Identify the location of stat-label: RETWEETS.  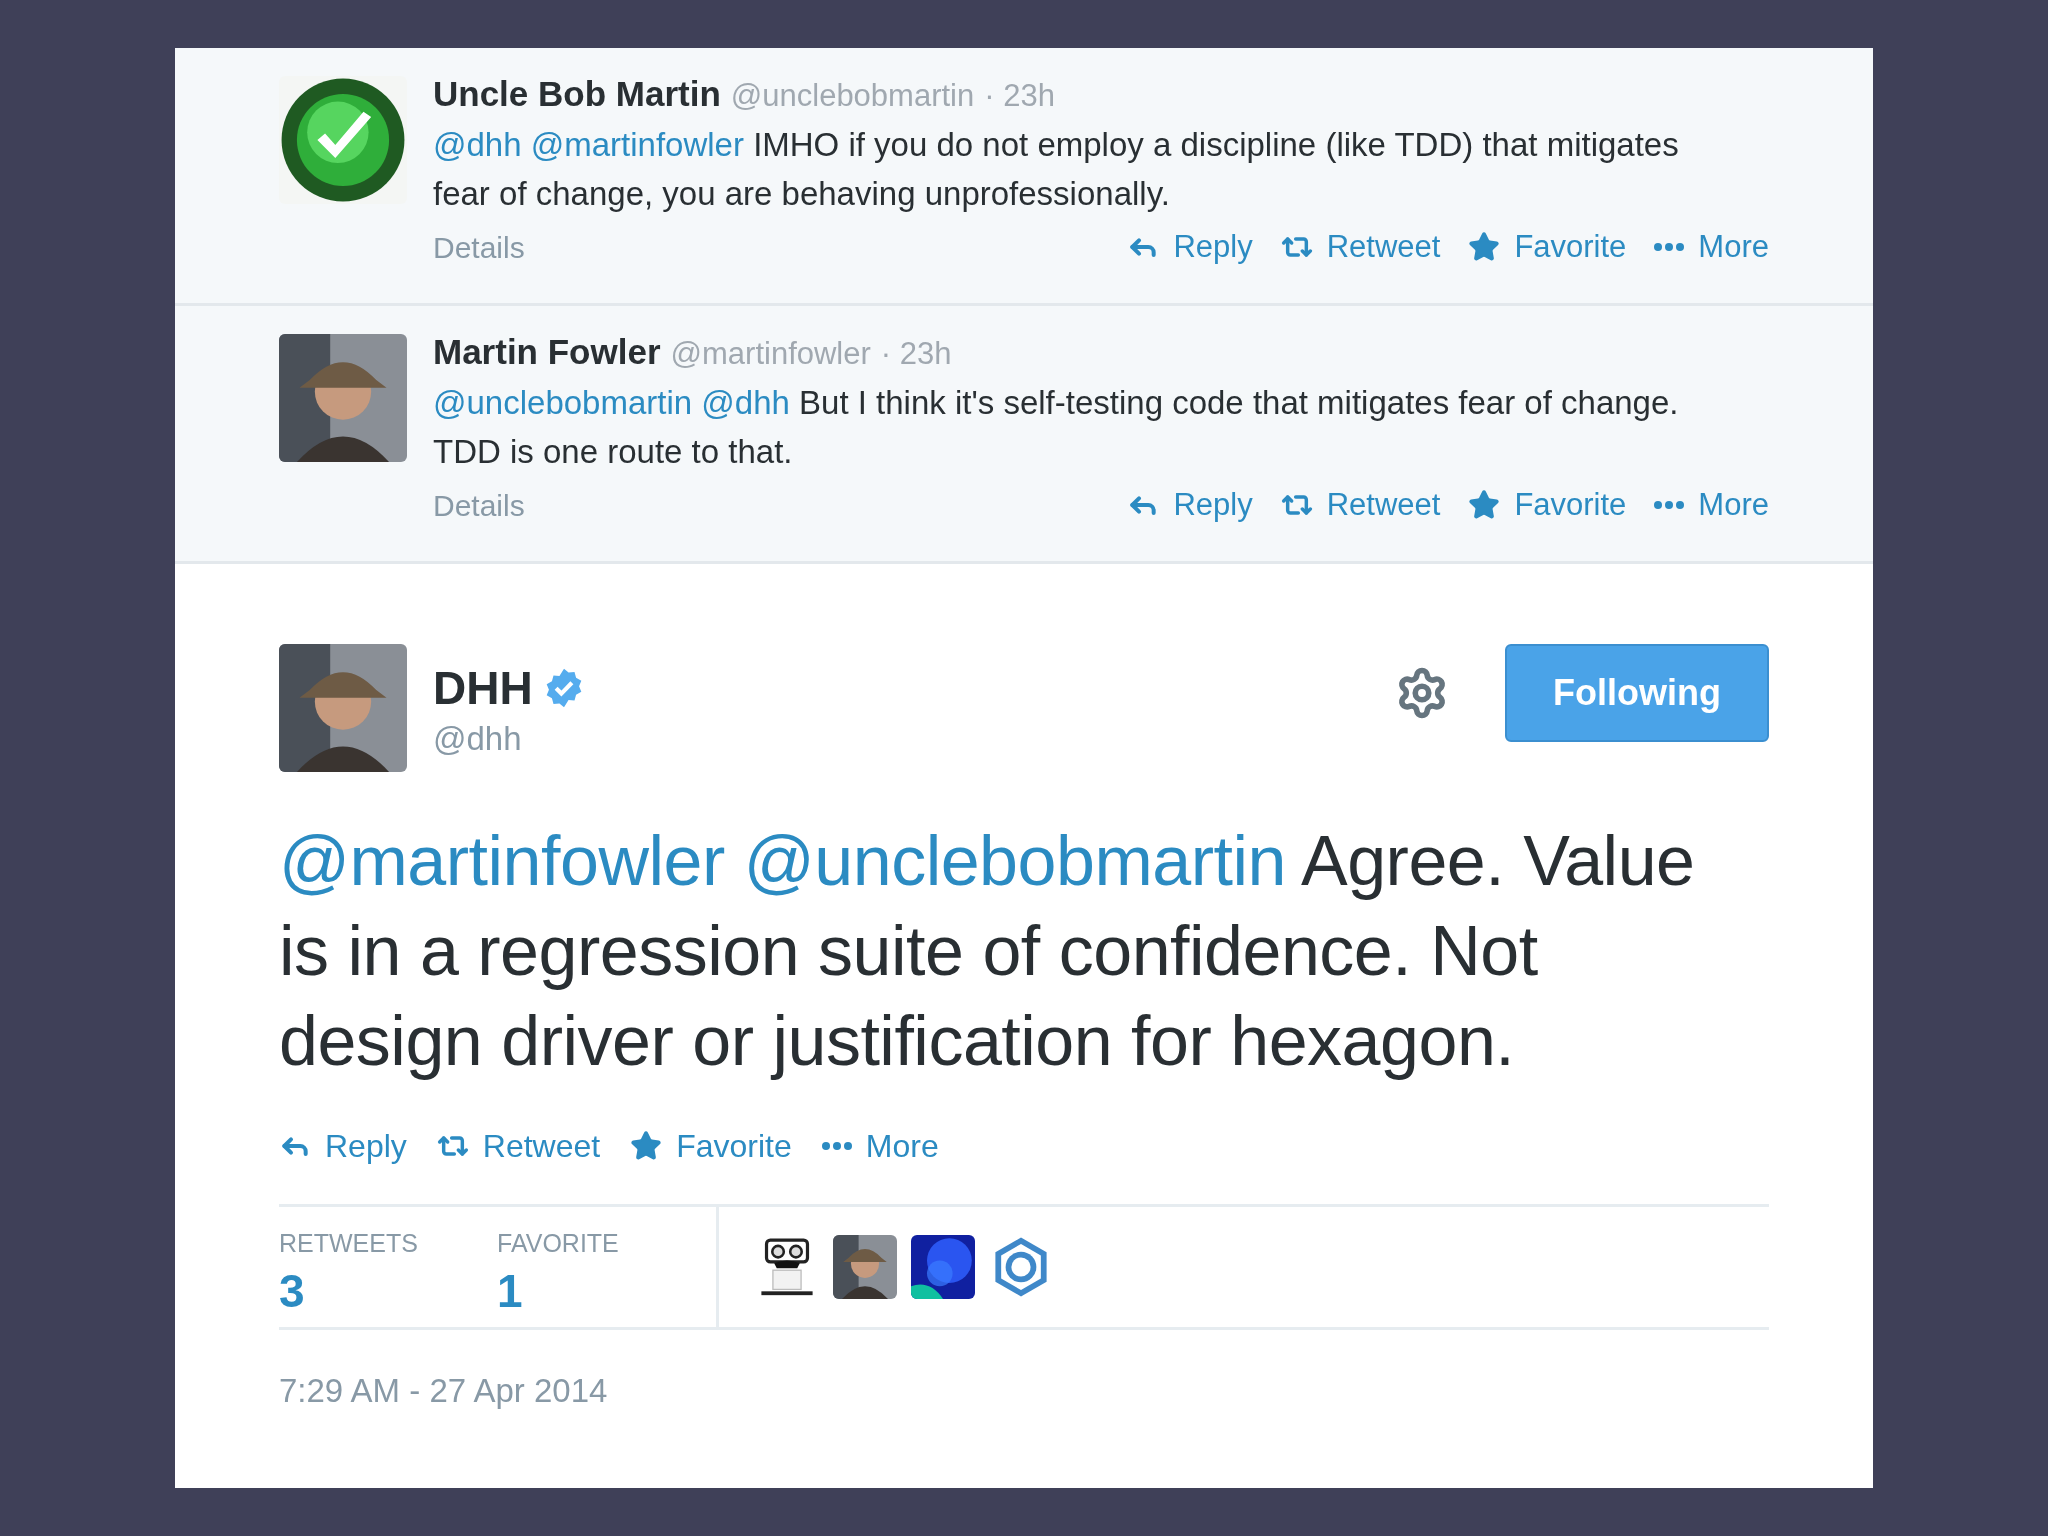
(349, 1243).